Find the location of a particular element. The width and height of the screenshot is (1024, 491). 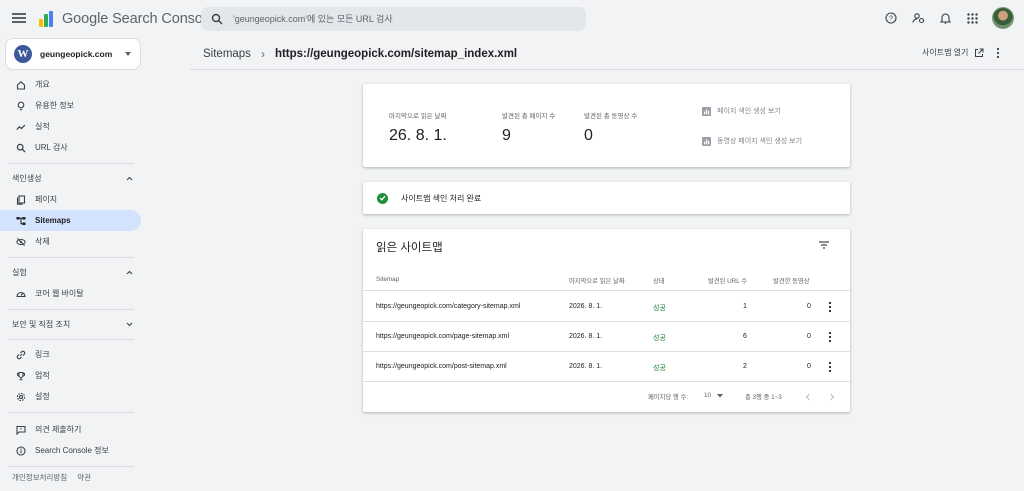

sidebar-item-label: 페이지 is located at coordinates (46, 199).